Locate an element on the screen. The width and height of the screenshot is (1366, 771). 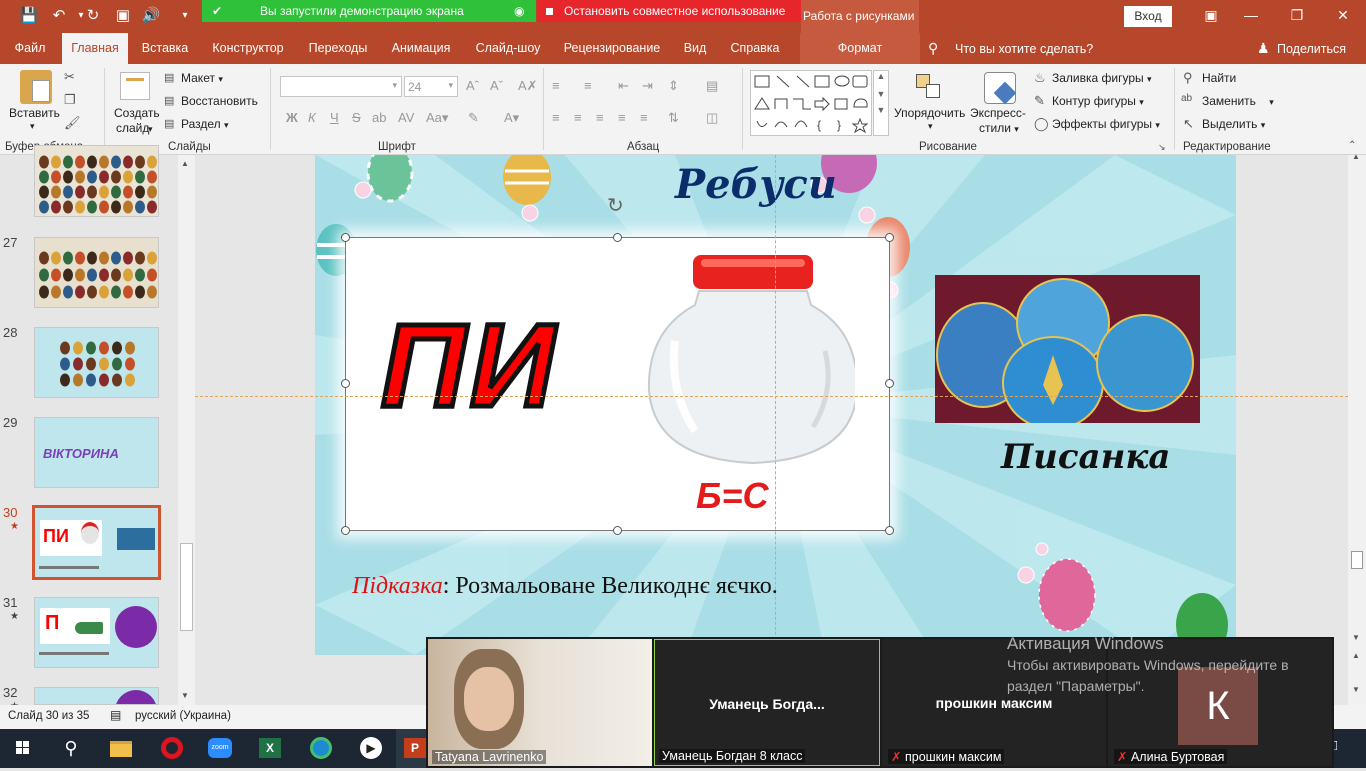
tab-help: Справка is located at coordinates (755, 48).